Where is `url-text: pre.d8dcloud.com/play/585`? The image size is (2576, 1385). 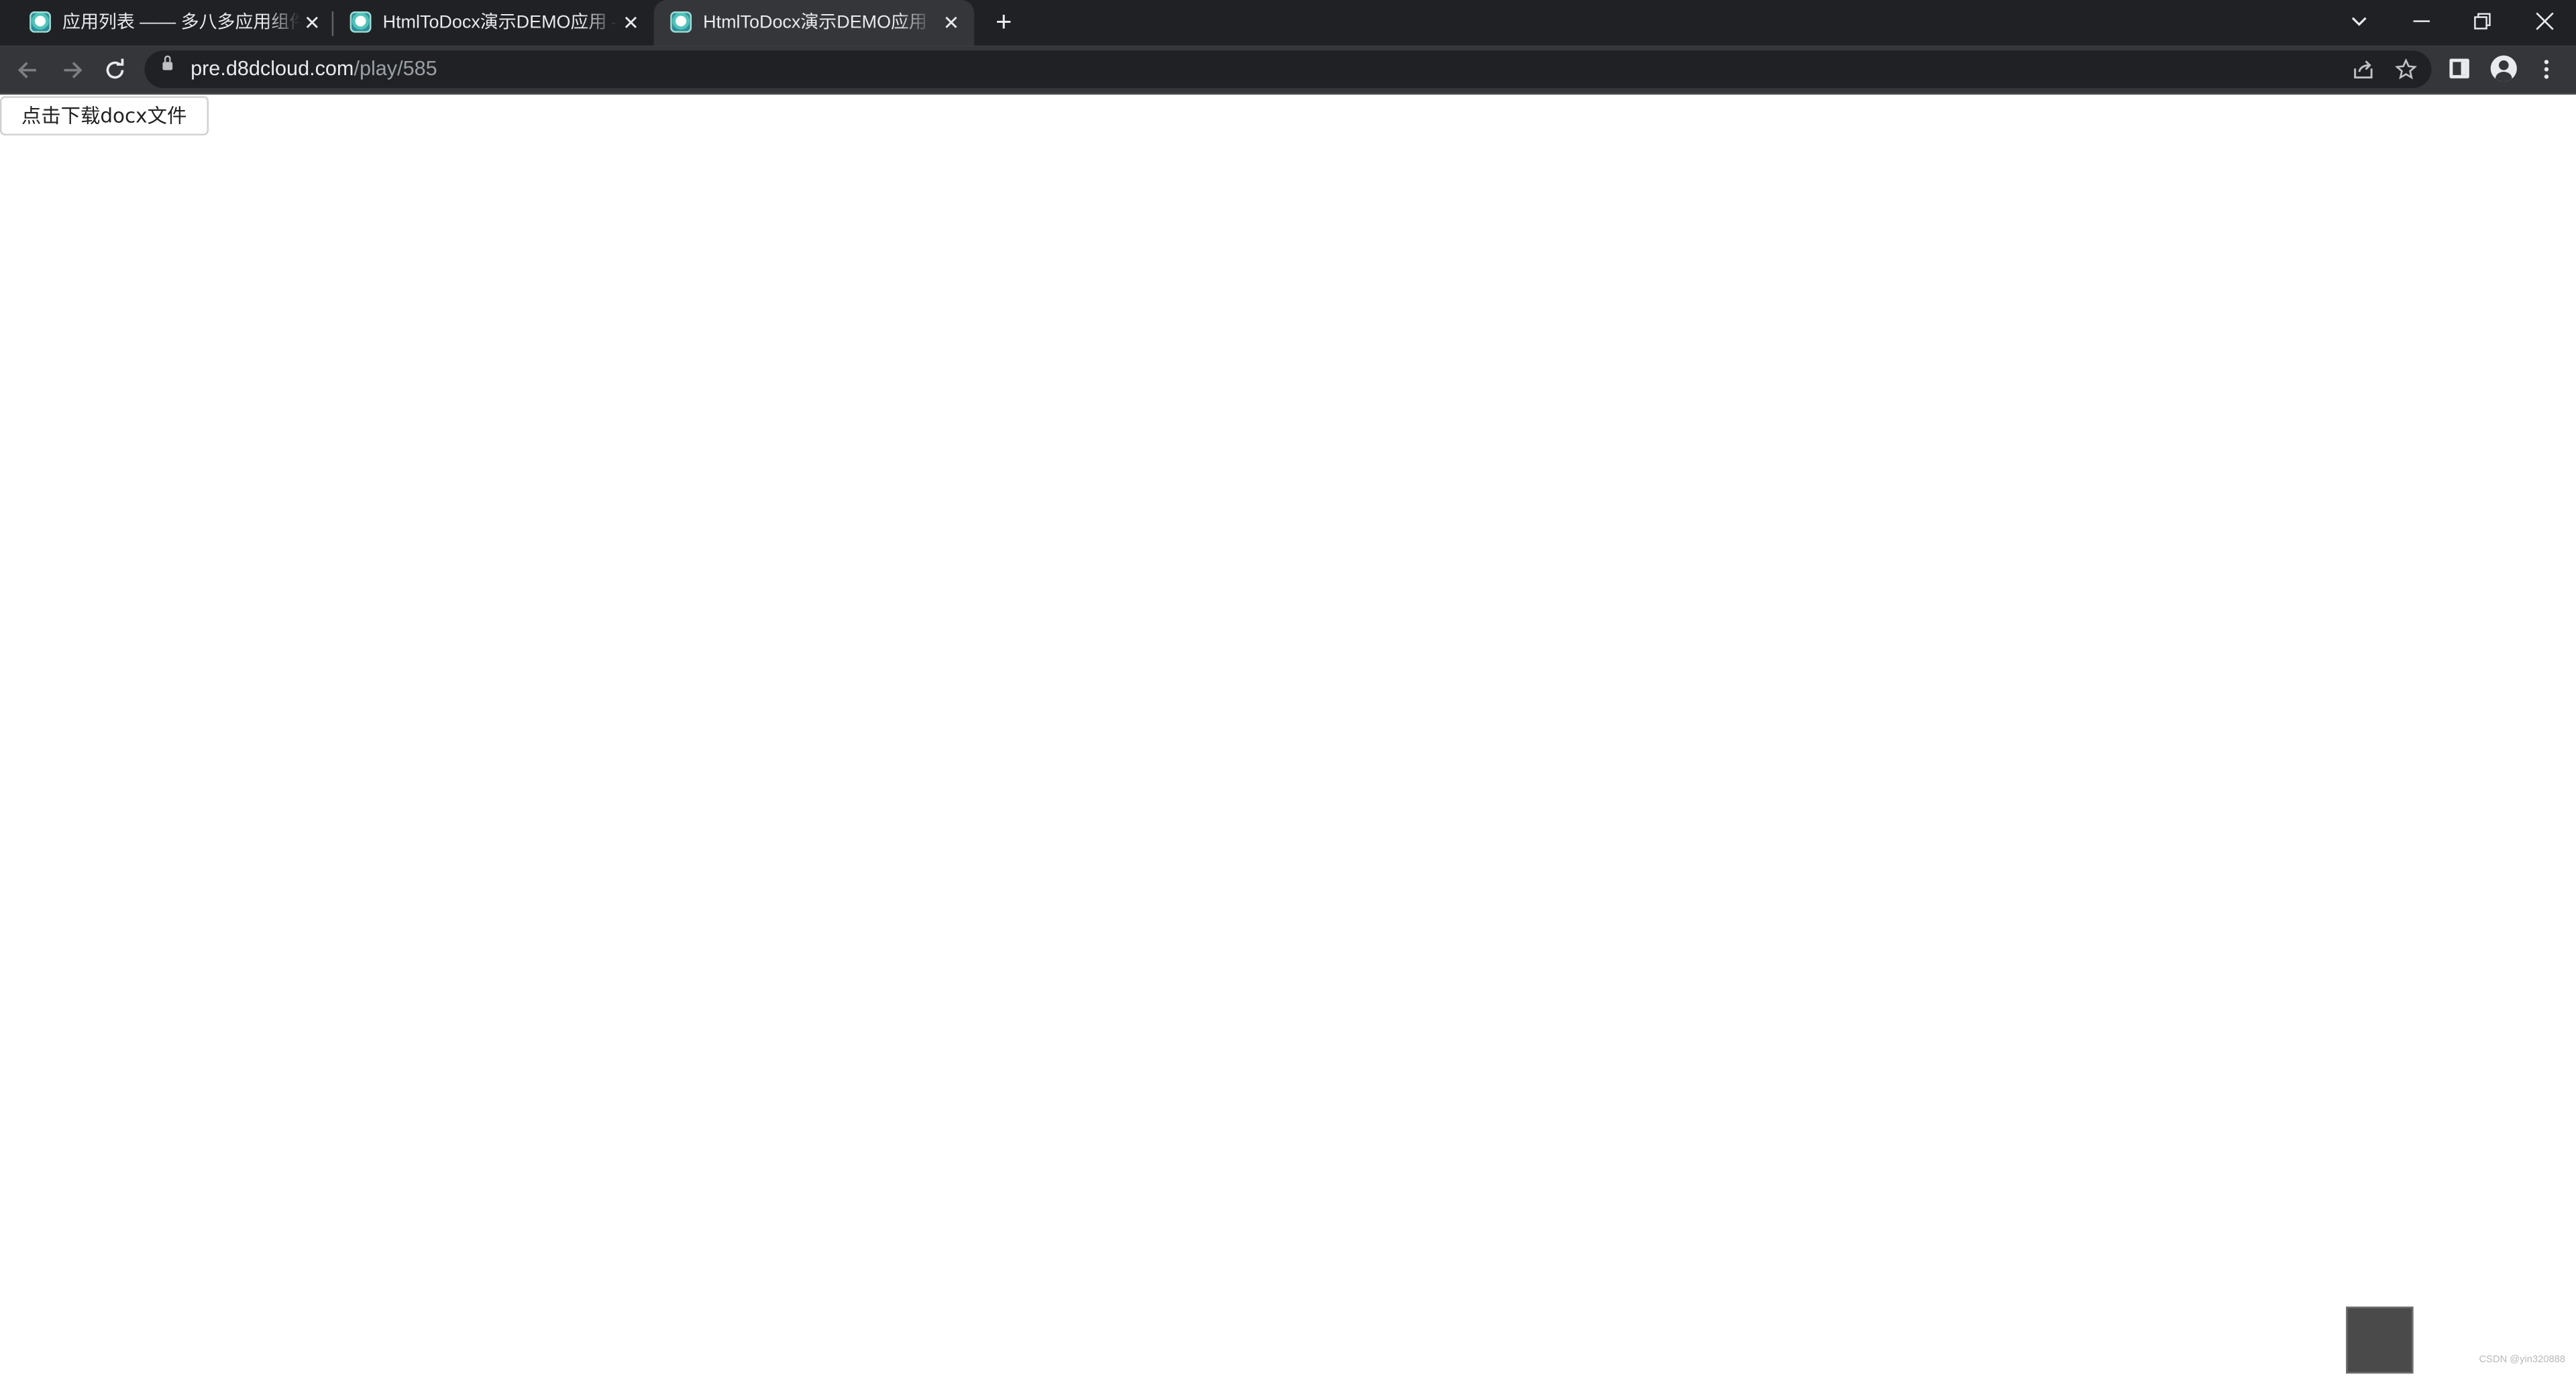 url-text: pre.d8dcloud.com/play/585 is located at coordinates (314, 69).